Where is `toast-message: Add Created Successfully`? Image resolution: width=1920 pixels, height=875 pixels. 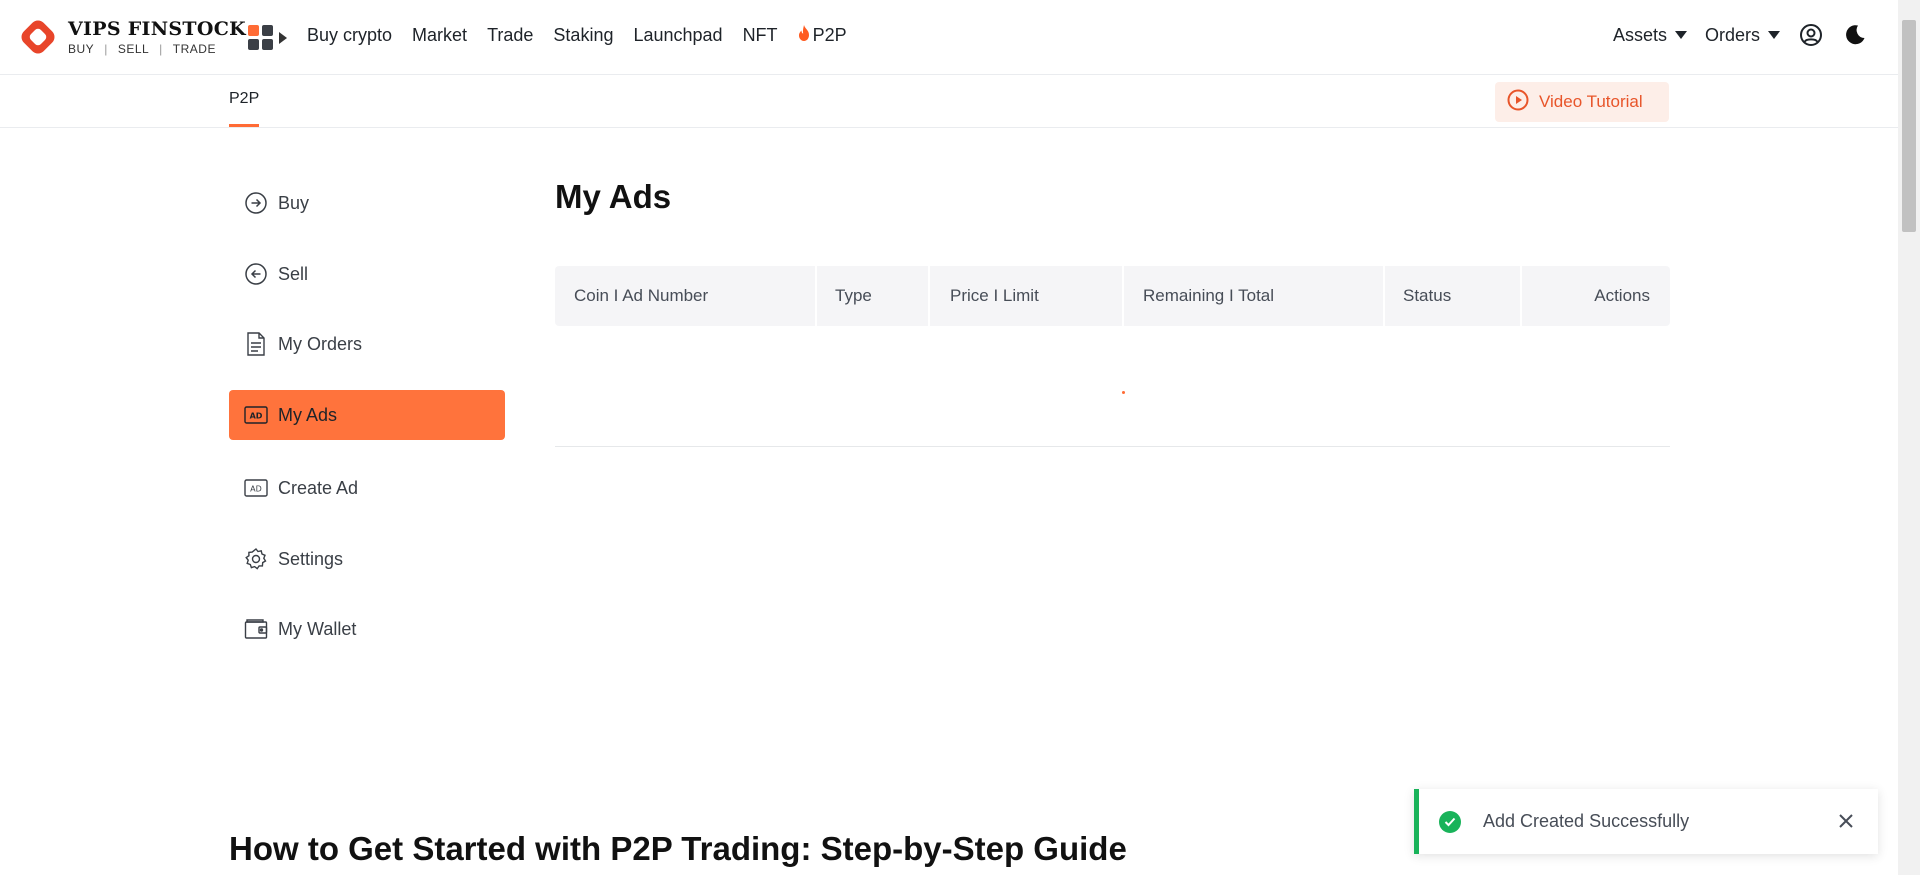
toast-message: Add Created Successfully is located at coordinates (1586, 821).